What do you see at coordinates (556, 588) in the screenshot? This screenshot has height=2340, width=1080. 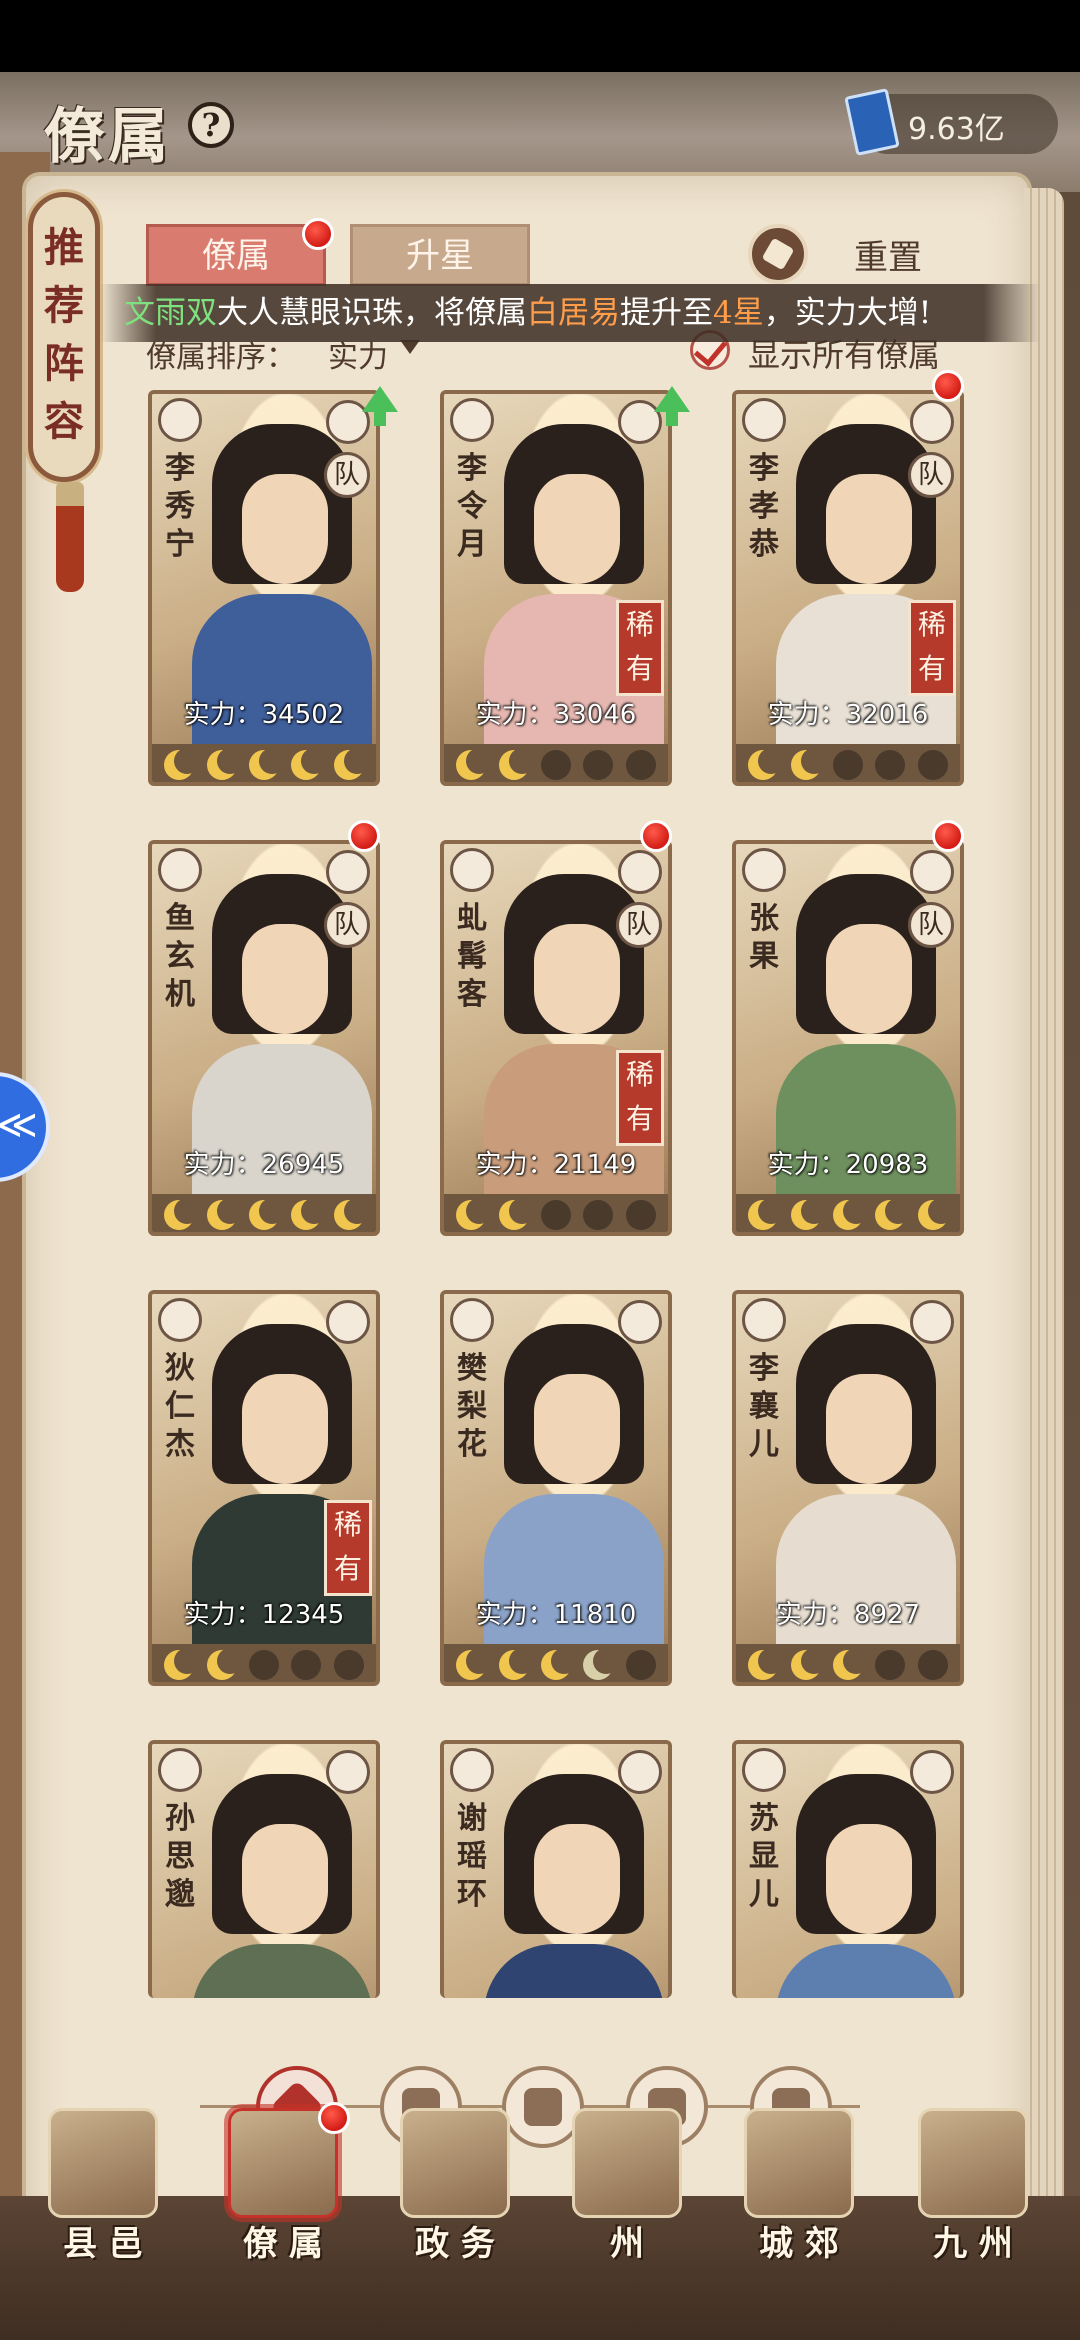 I see `retainer-card: 李令月稀有实力：33046` at bounding box center [556, 588].